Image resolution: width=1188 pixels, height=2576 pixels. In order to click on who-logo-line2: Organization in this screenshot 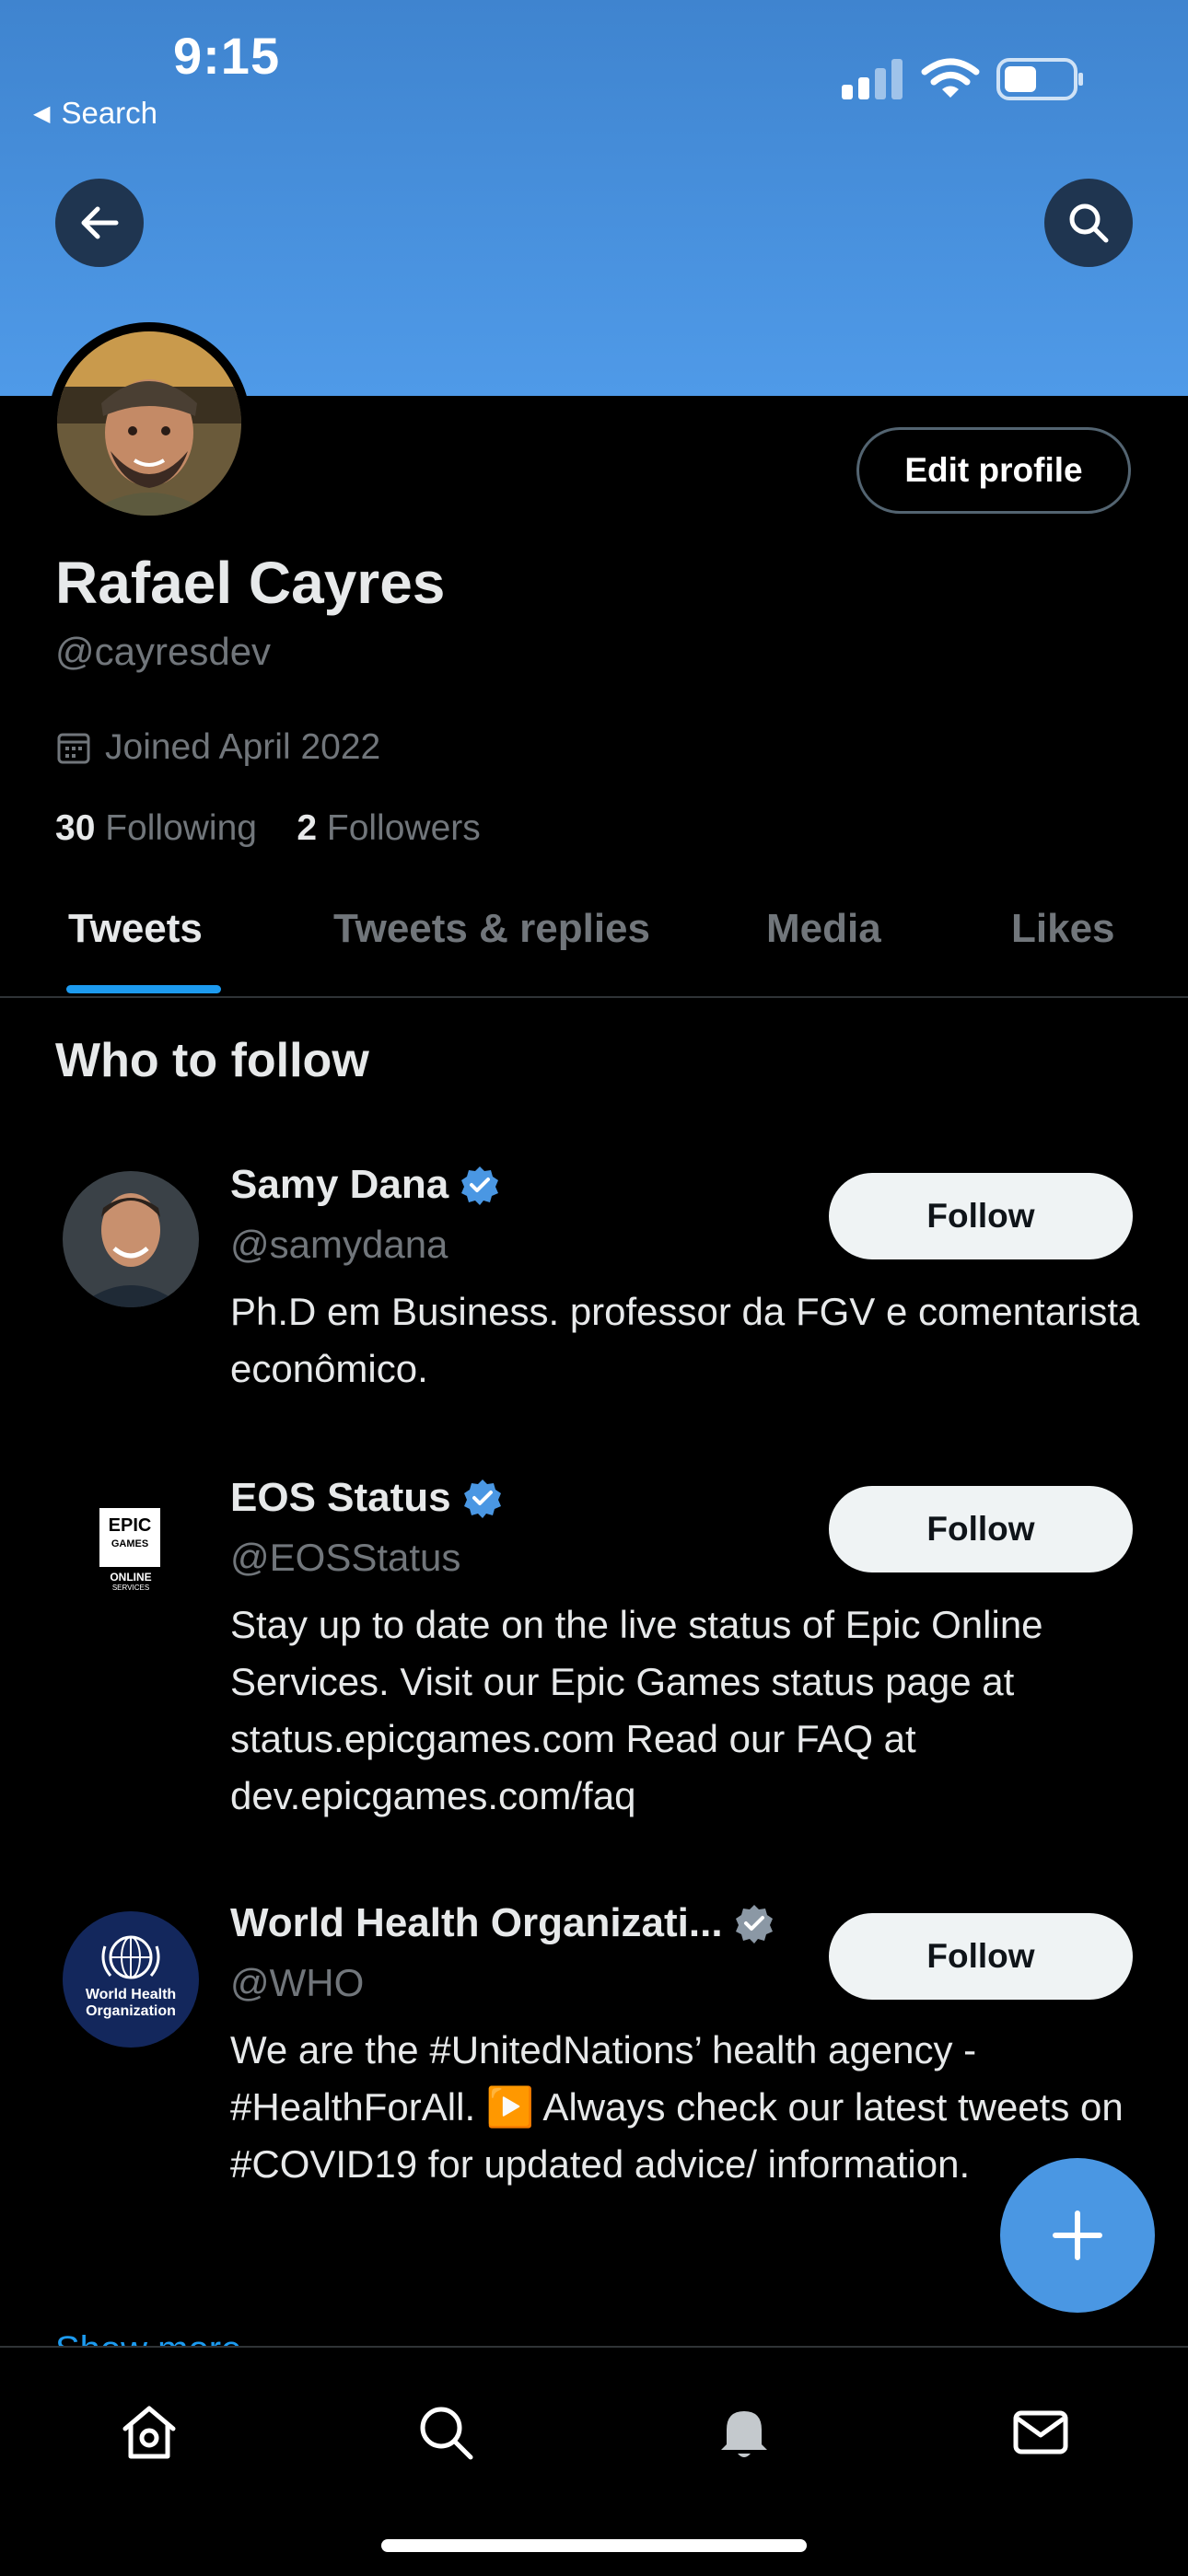, I will do `click(131, 2011)`.